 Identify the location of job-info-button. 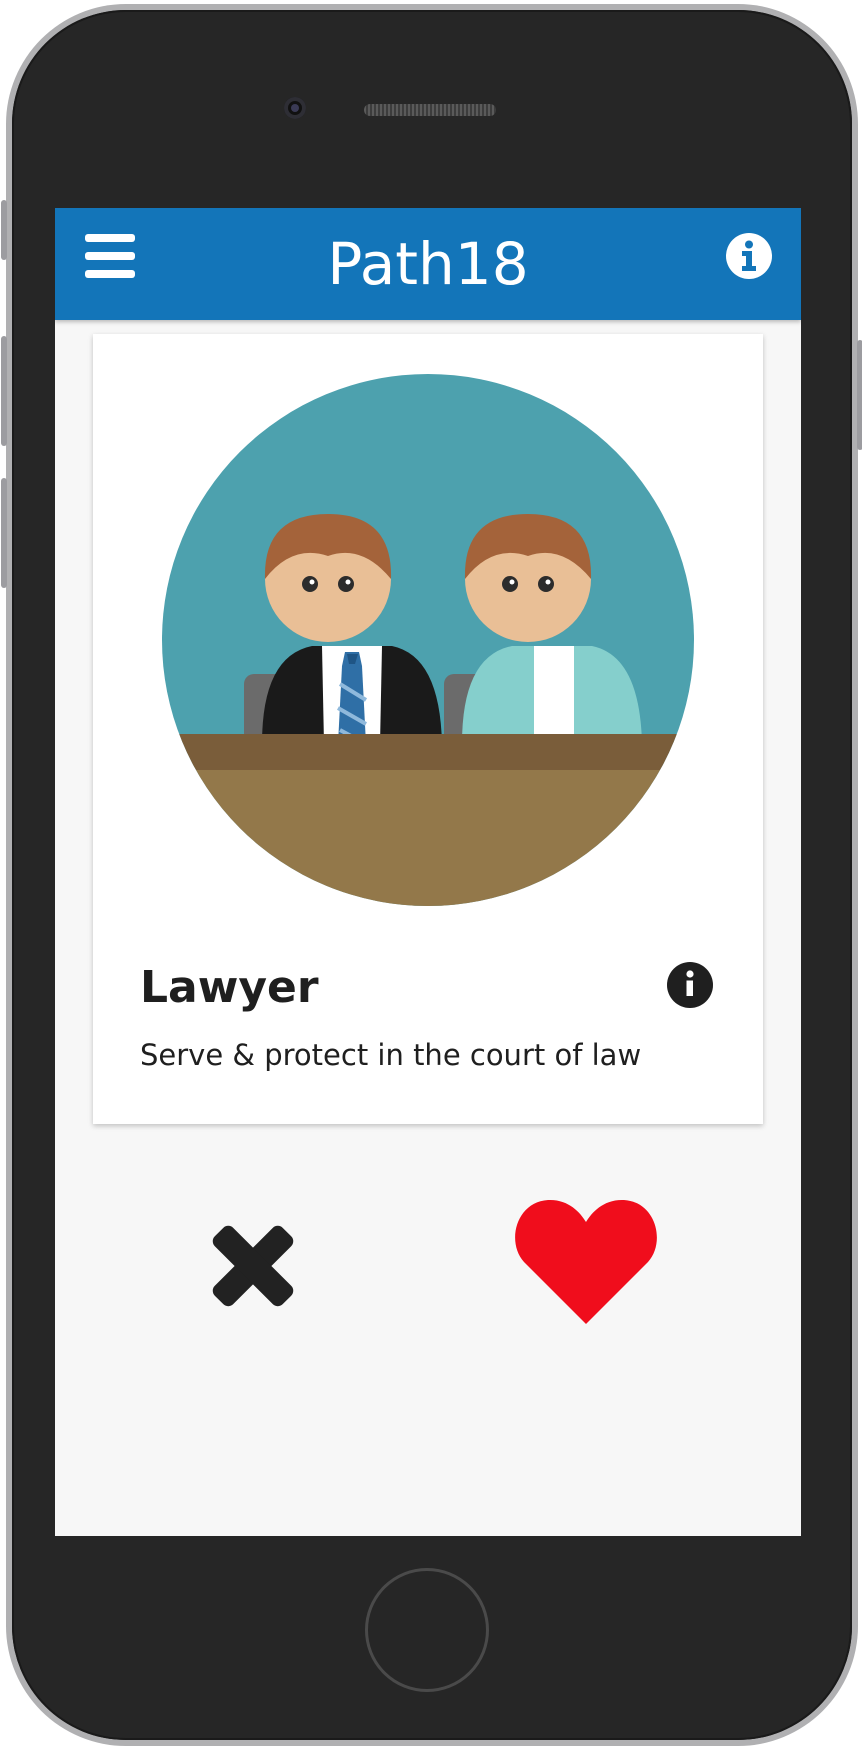
(690, 985).